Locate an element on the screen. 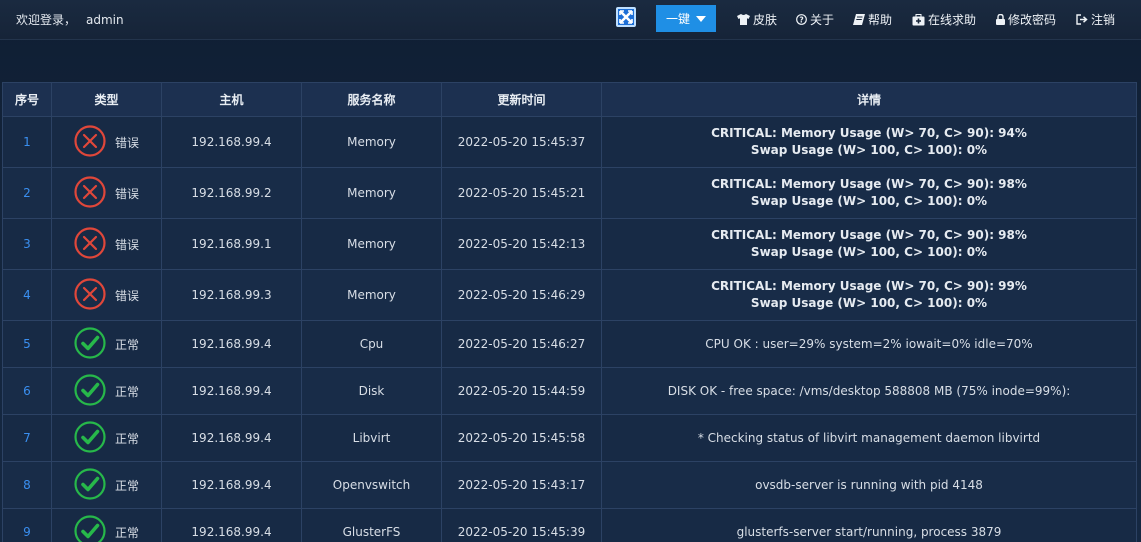 The image size is (1141, 542). sign-out-icon is located at coordinates (1082, 19).